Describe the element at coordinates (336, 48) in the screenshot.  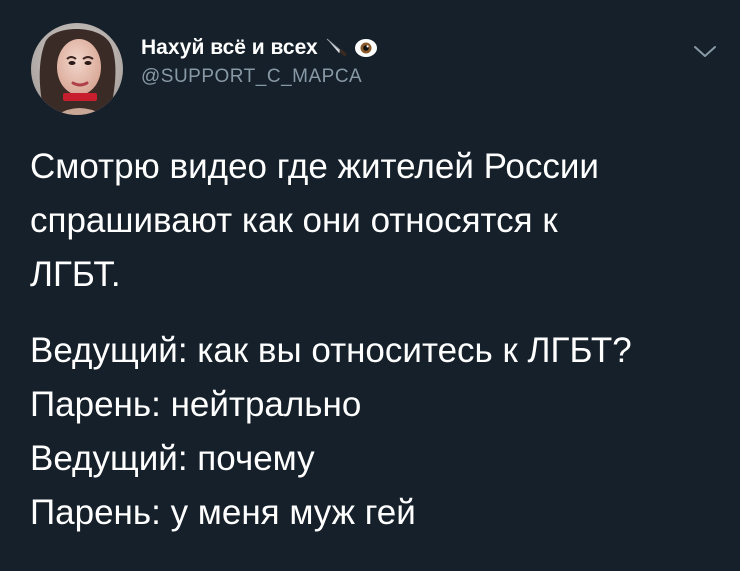
I see `knife-icon` at that location.